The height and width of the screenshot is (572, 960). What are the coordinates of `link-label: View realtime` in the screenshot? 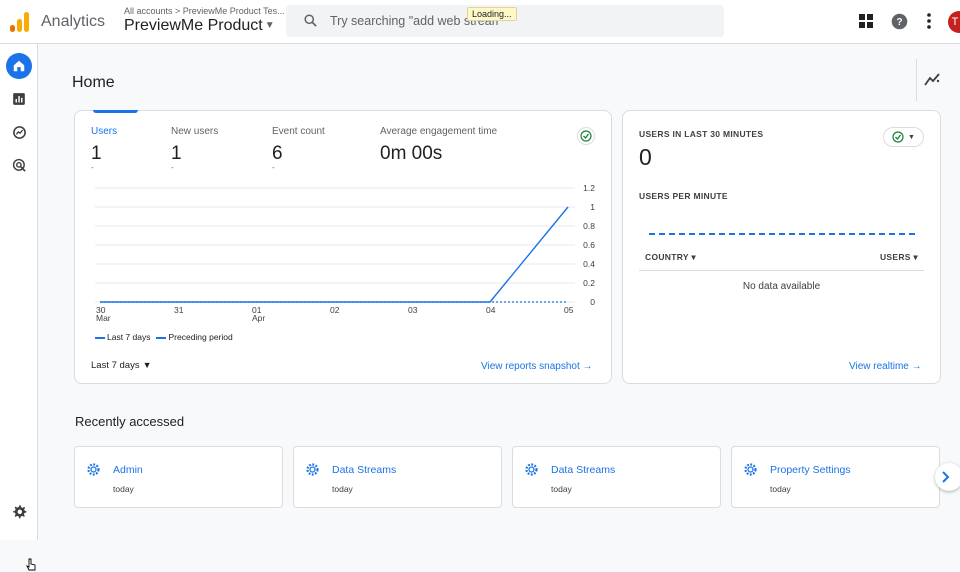 It's located at (879, 366).